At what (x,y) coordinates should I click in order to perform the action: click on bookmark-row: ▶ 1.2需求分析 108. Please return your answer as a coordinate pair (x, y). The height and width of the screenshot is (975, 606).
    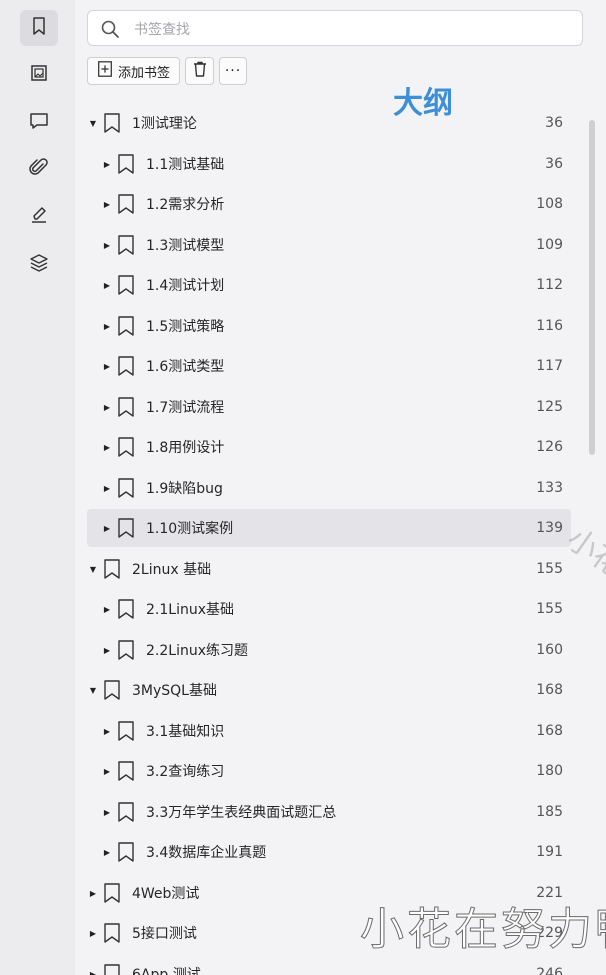
    Looking at the image, I should click on (329, 204).